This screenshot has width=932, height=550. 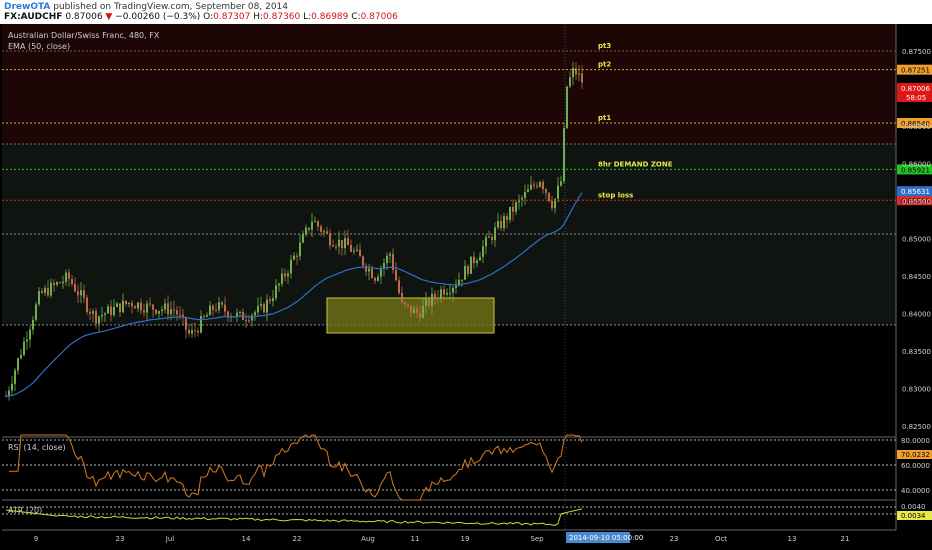 I want to click on bar-countdown: 58:05, so click(x=916, y=98).